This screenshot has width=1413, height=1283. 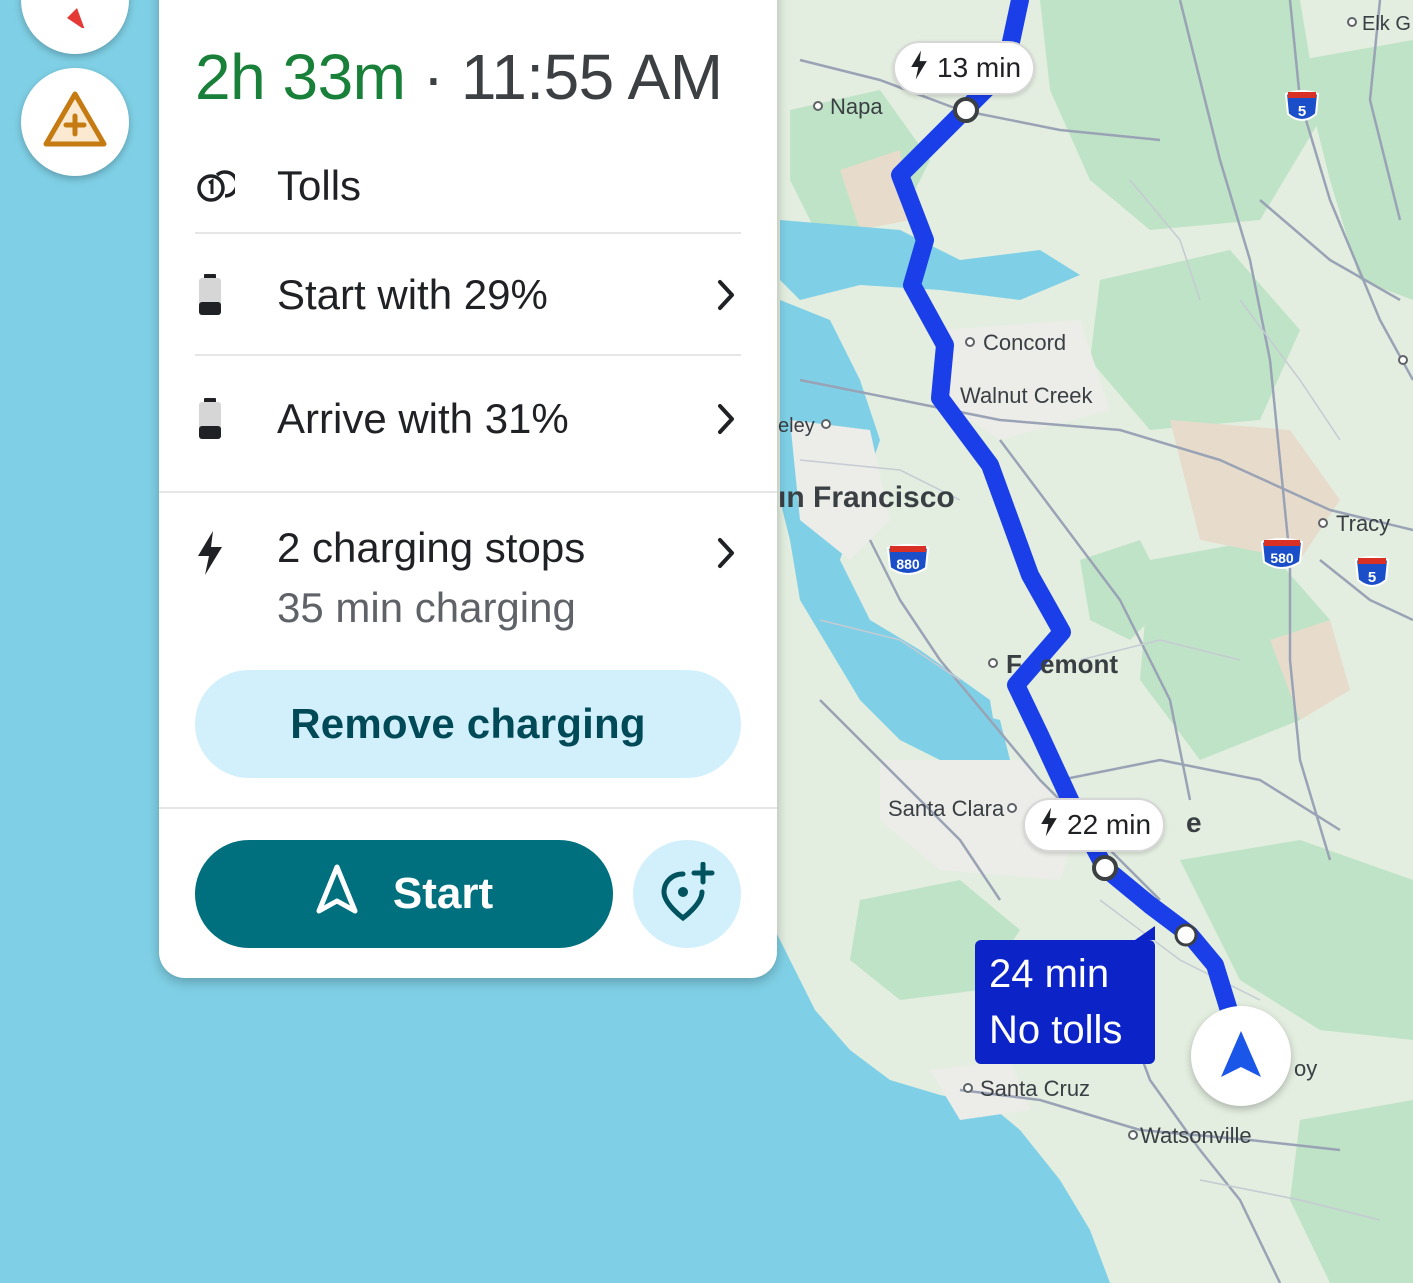 I want to click on add-stop-pin-icon, so click(x=687, y=894).